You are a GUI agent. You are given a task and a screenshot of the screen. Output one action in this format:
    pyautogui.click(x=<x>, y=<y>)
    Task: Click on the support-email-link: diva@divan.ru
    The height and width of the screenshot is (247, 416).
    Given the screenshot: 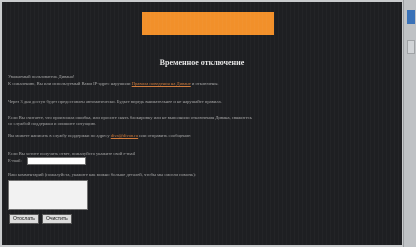 What is the action you would take?
    pyautogui.click(x=124, y=135)
    